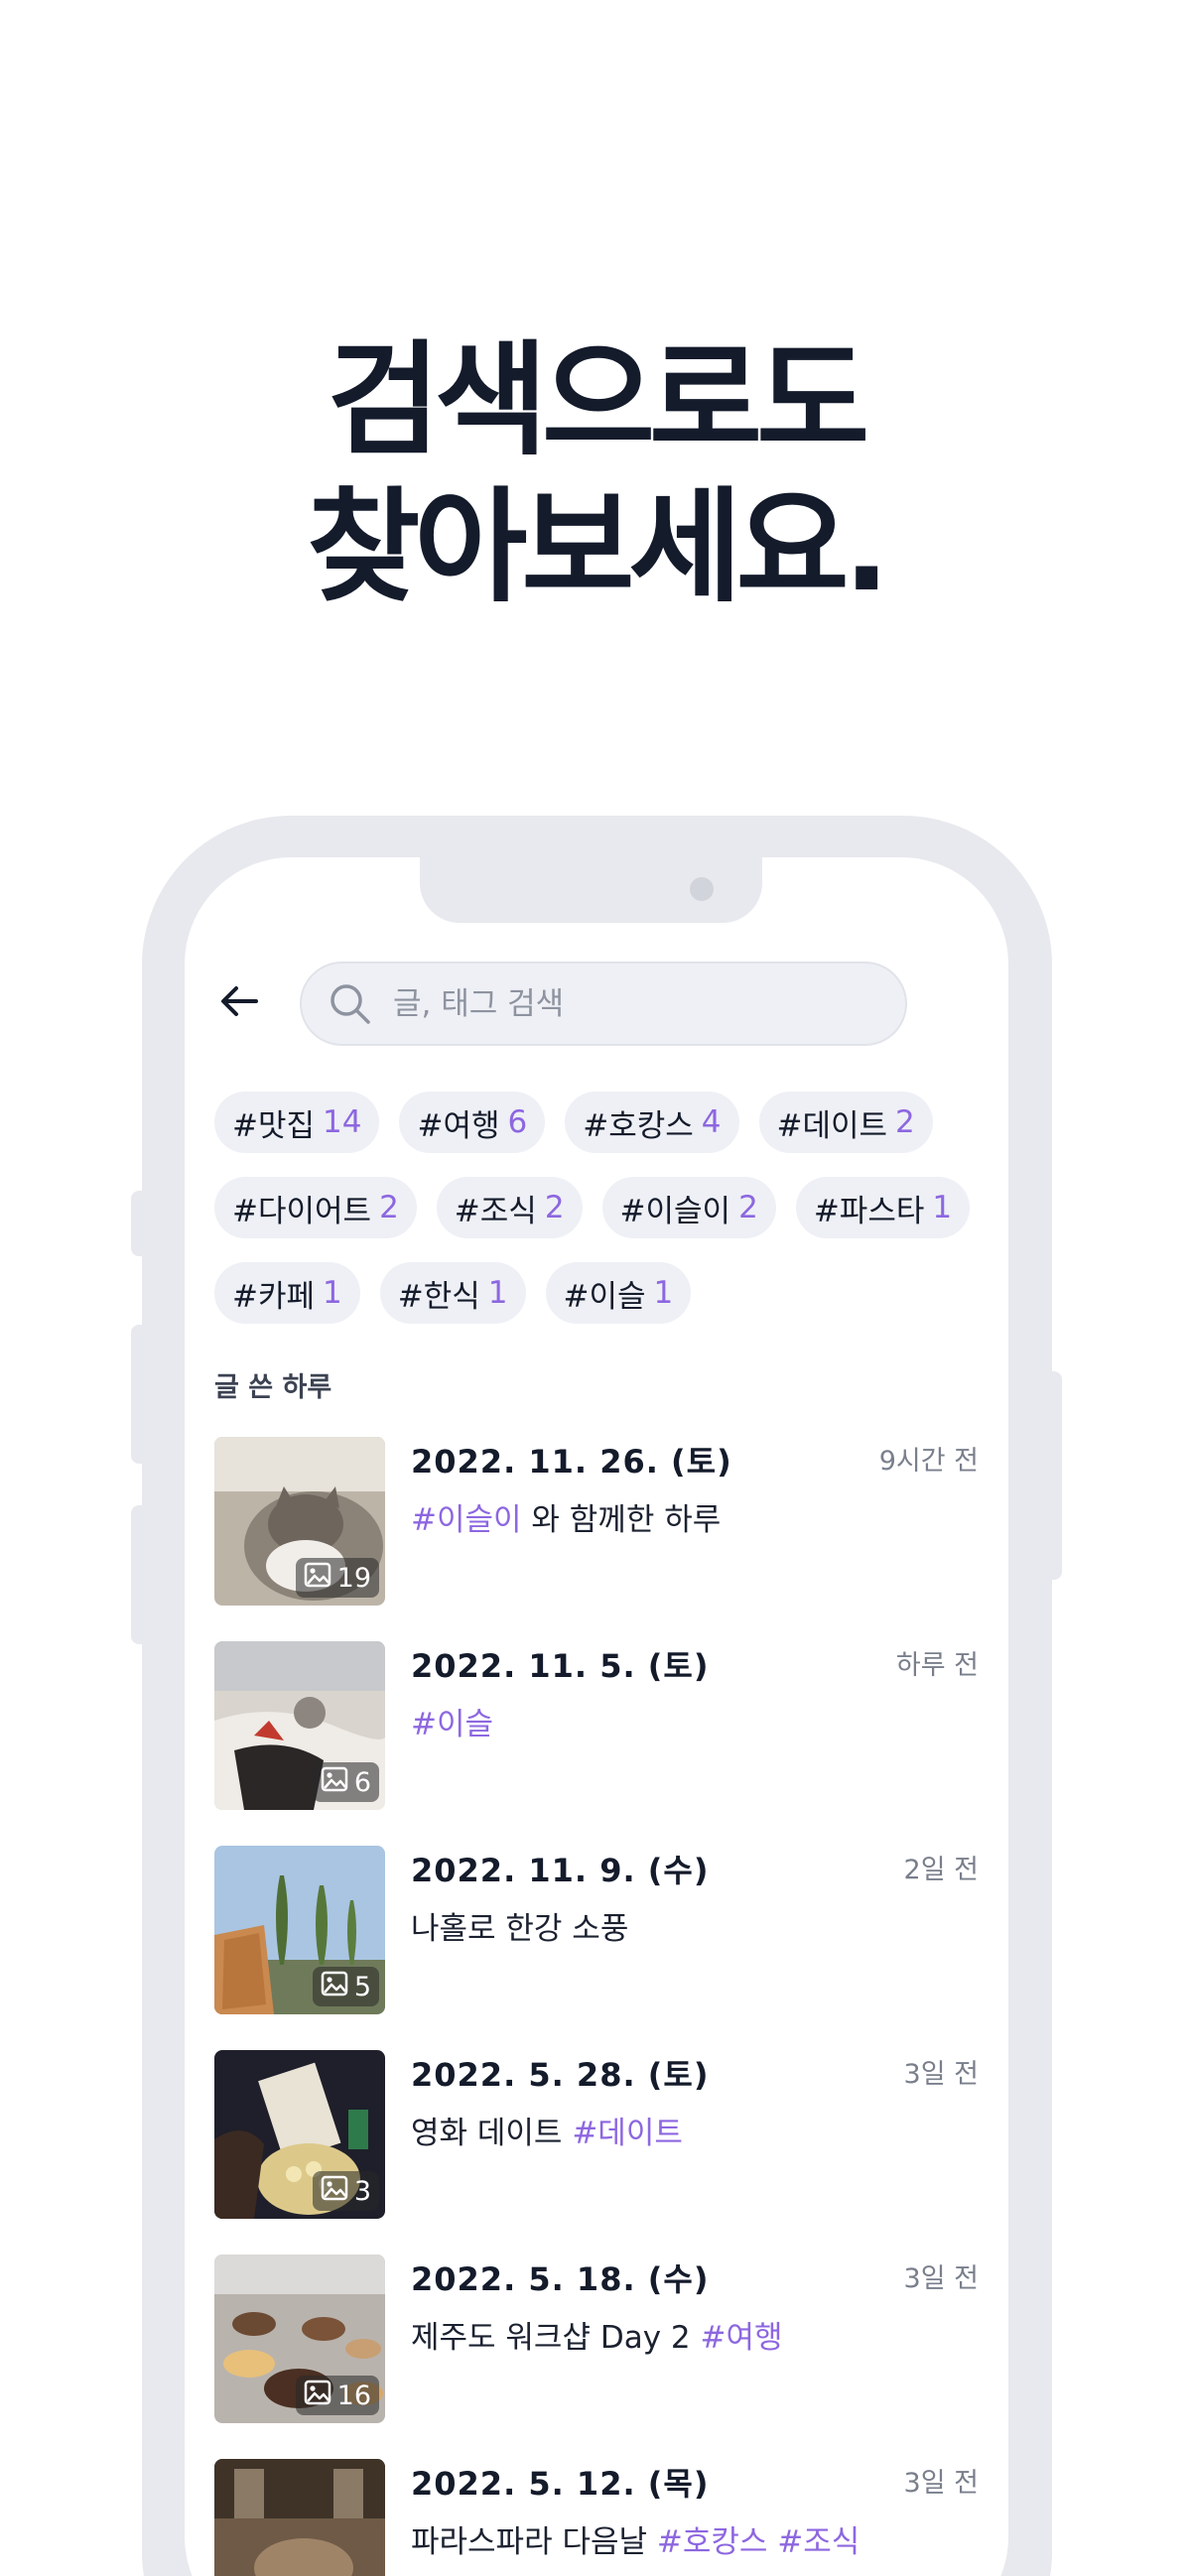  What do you see at coordinates (466, 1520) in the screenshot?
I see `post-hashtag: #이슬이` at bounding box center [466, 1520].